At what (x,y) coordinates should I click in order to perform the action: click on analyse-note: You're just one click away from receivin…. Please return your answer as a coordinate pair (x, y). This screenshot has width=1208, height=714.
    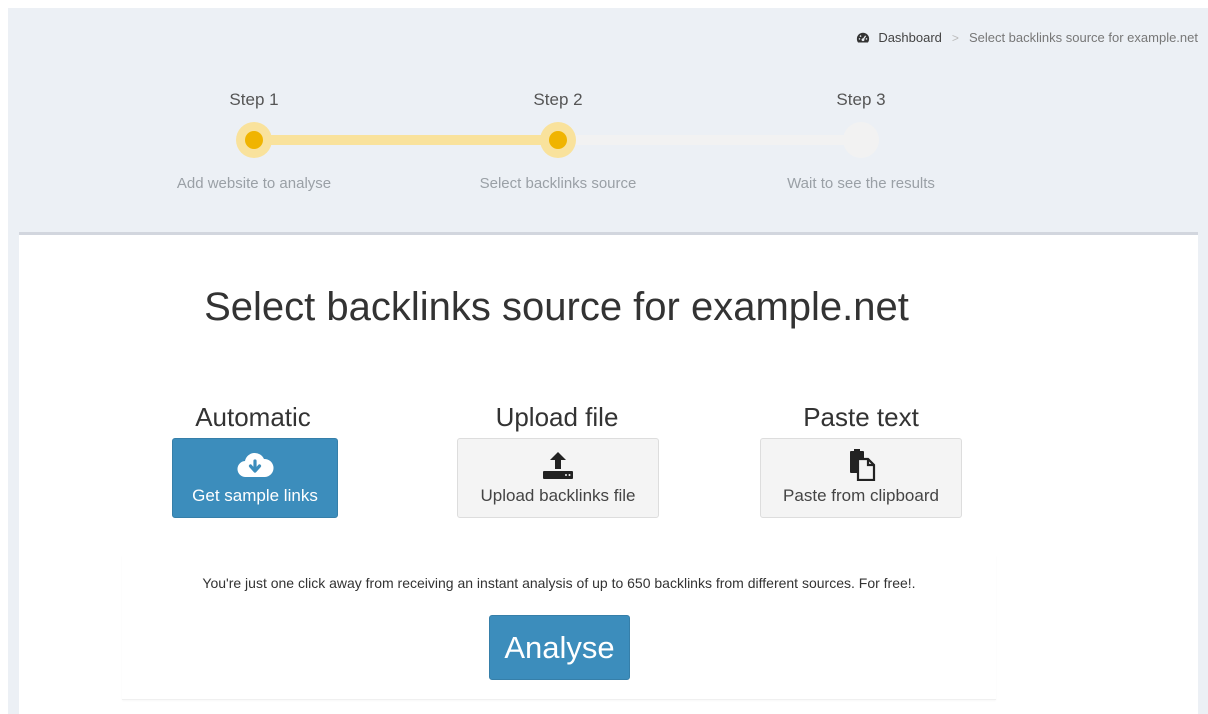
    Looking at the image, I should click on (559, 583).